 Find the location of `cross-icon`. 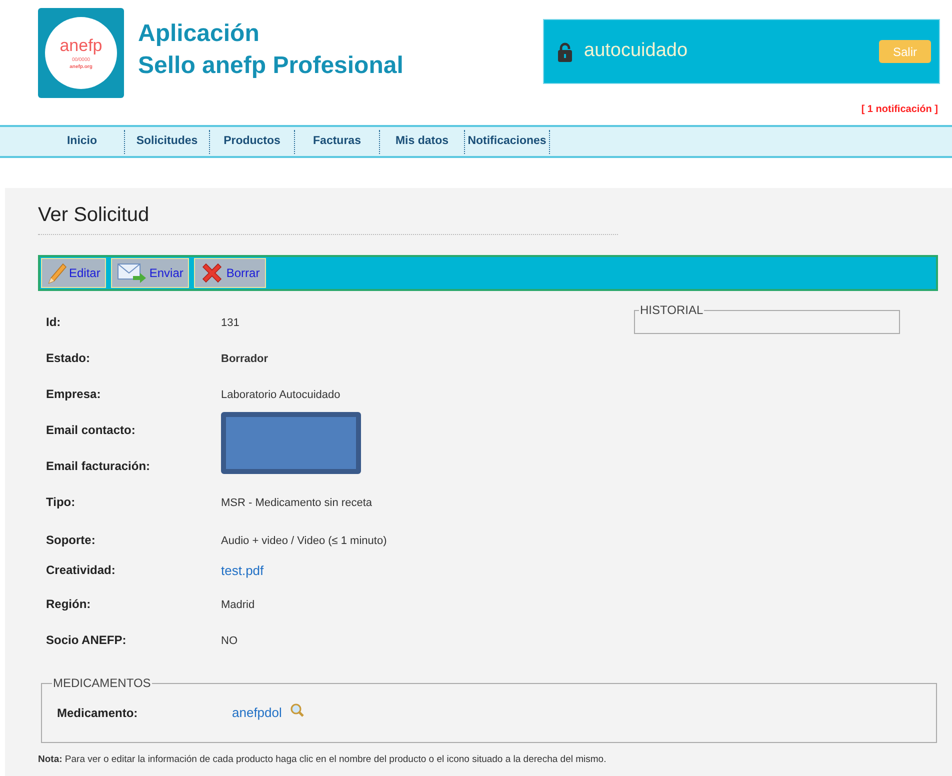

cross-icon is located at coordinates (212, 273).